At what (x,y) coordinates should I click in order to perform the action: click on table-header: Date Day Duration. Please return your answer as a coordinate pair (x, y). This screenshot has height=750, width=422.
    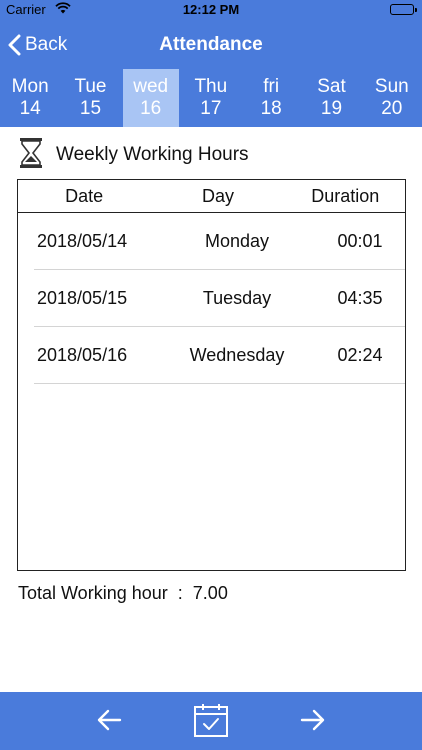
    Looking at the image, I should click on (211, 196).